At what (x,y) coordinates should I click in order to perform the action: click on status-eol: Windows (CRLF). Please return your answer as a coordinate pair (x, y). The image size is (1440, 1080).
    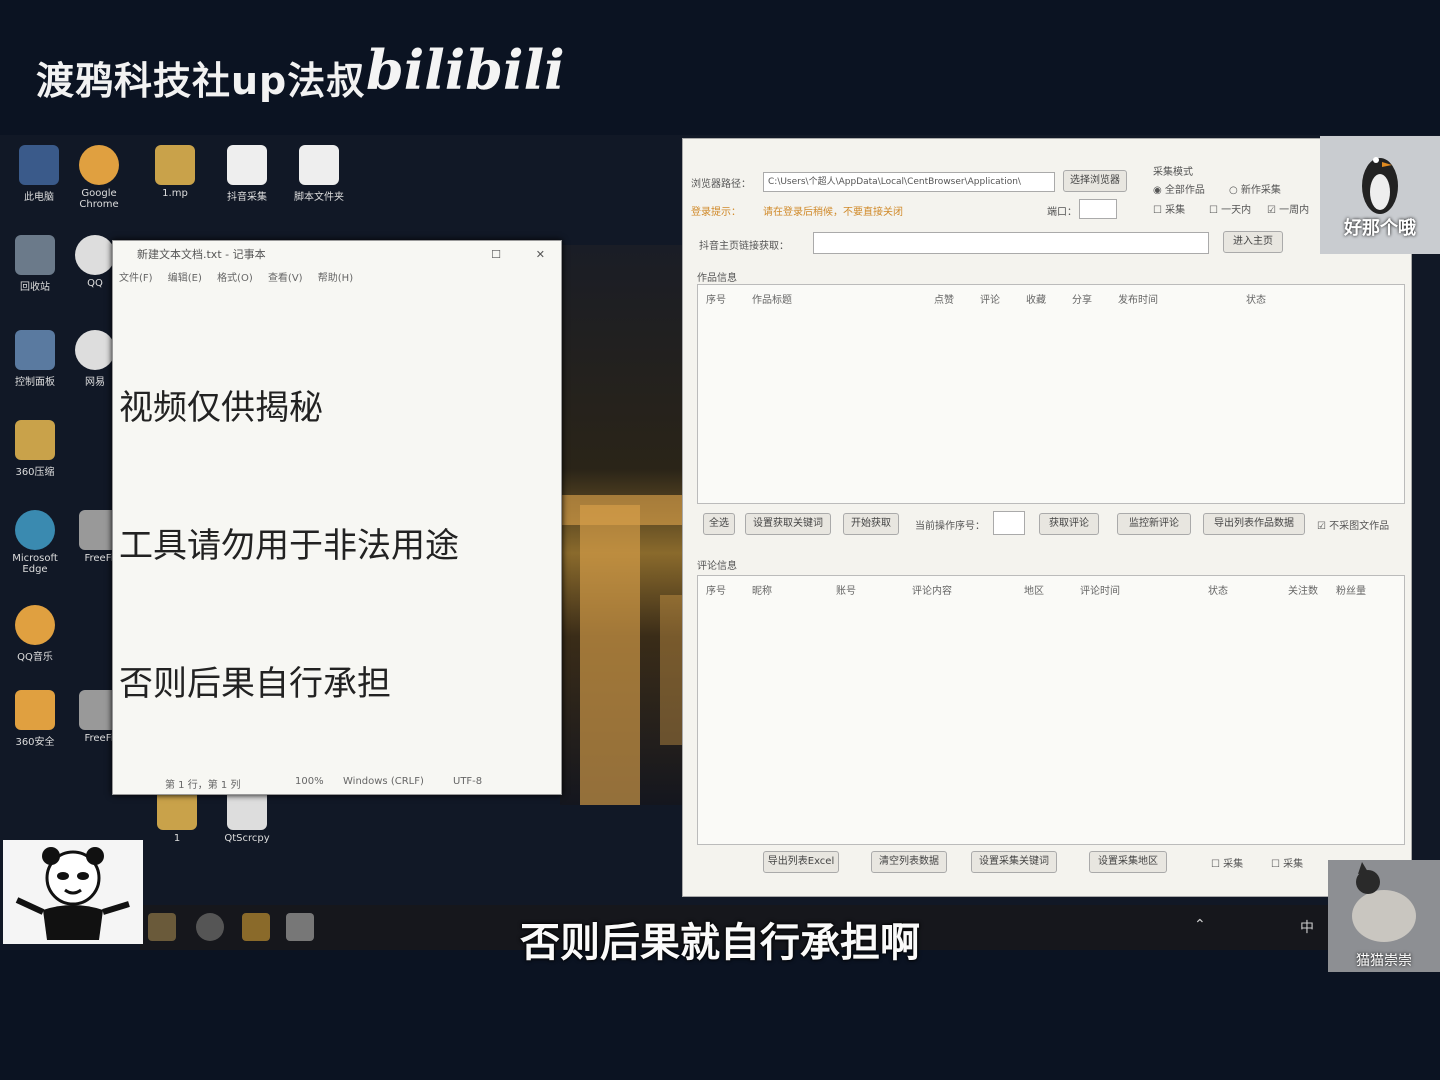
    Looking at the image, I should click on (383, 781).